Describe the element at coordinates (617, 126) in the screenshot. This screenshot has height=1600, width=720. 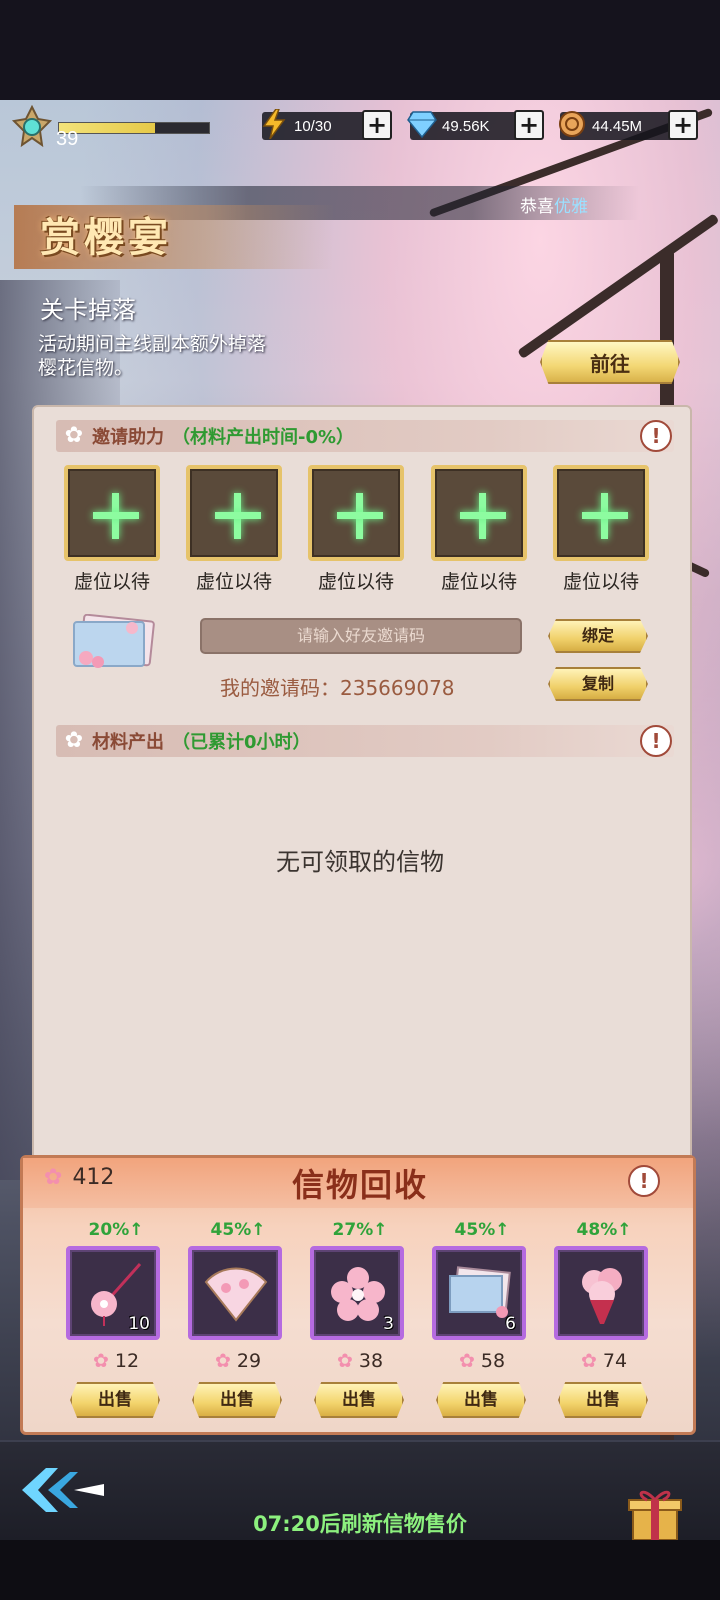
I see `coin-value: 44.45M` at that location.